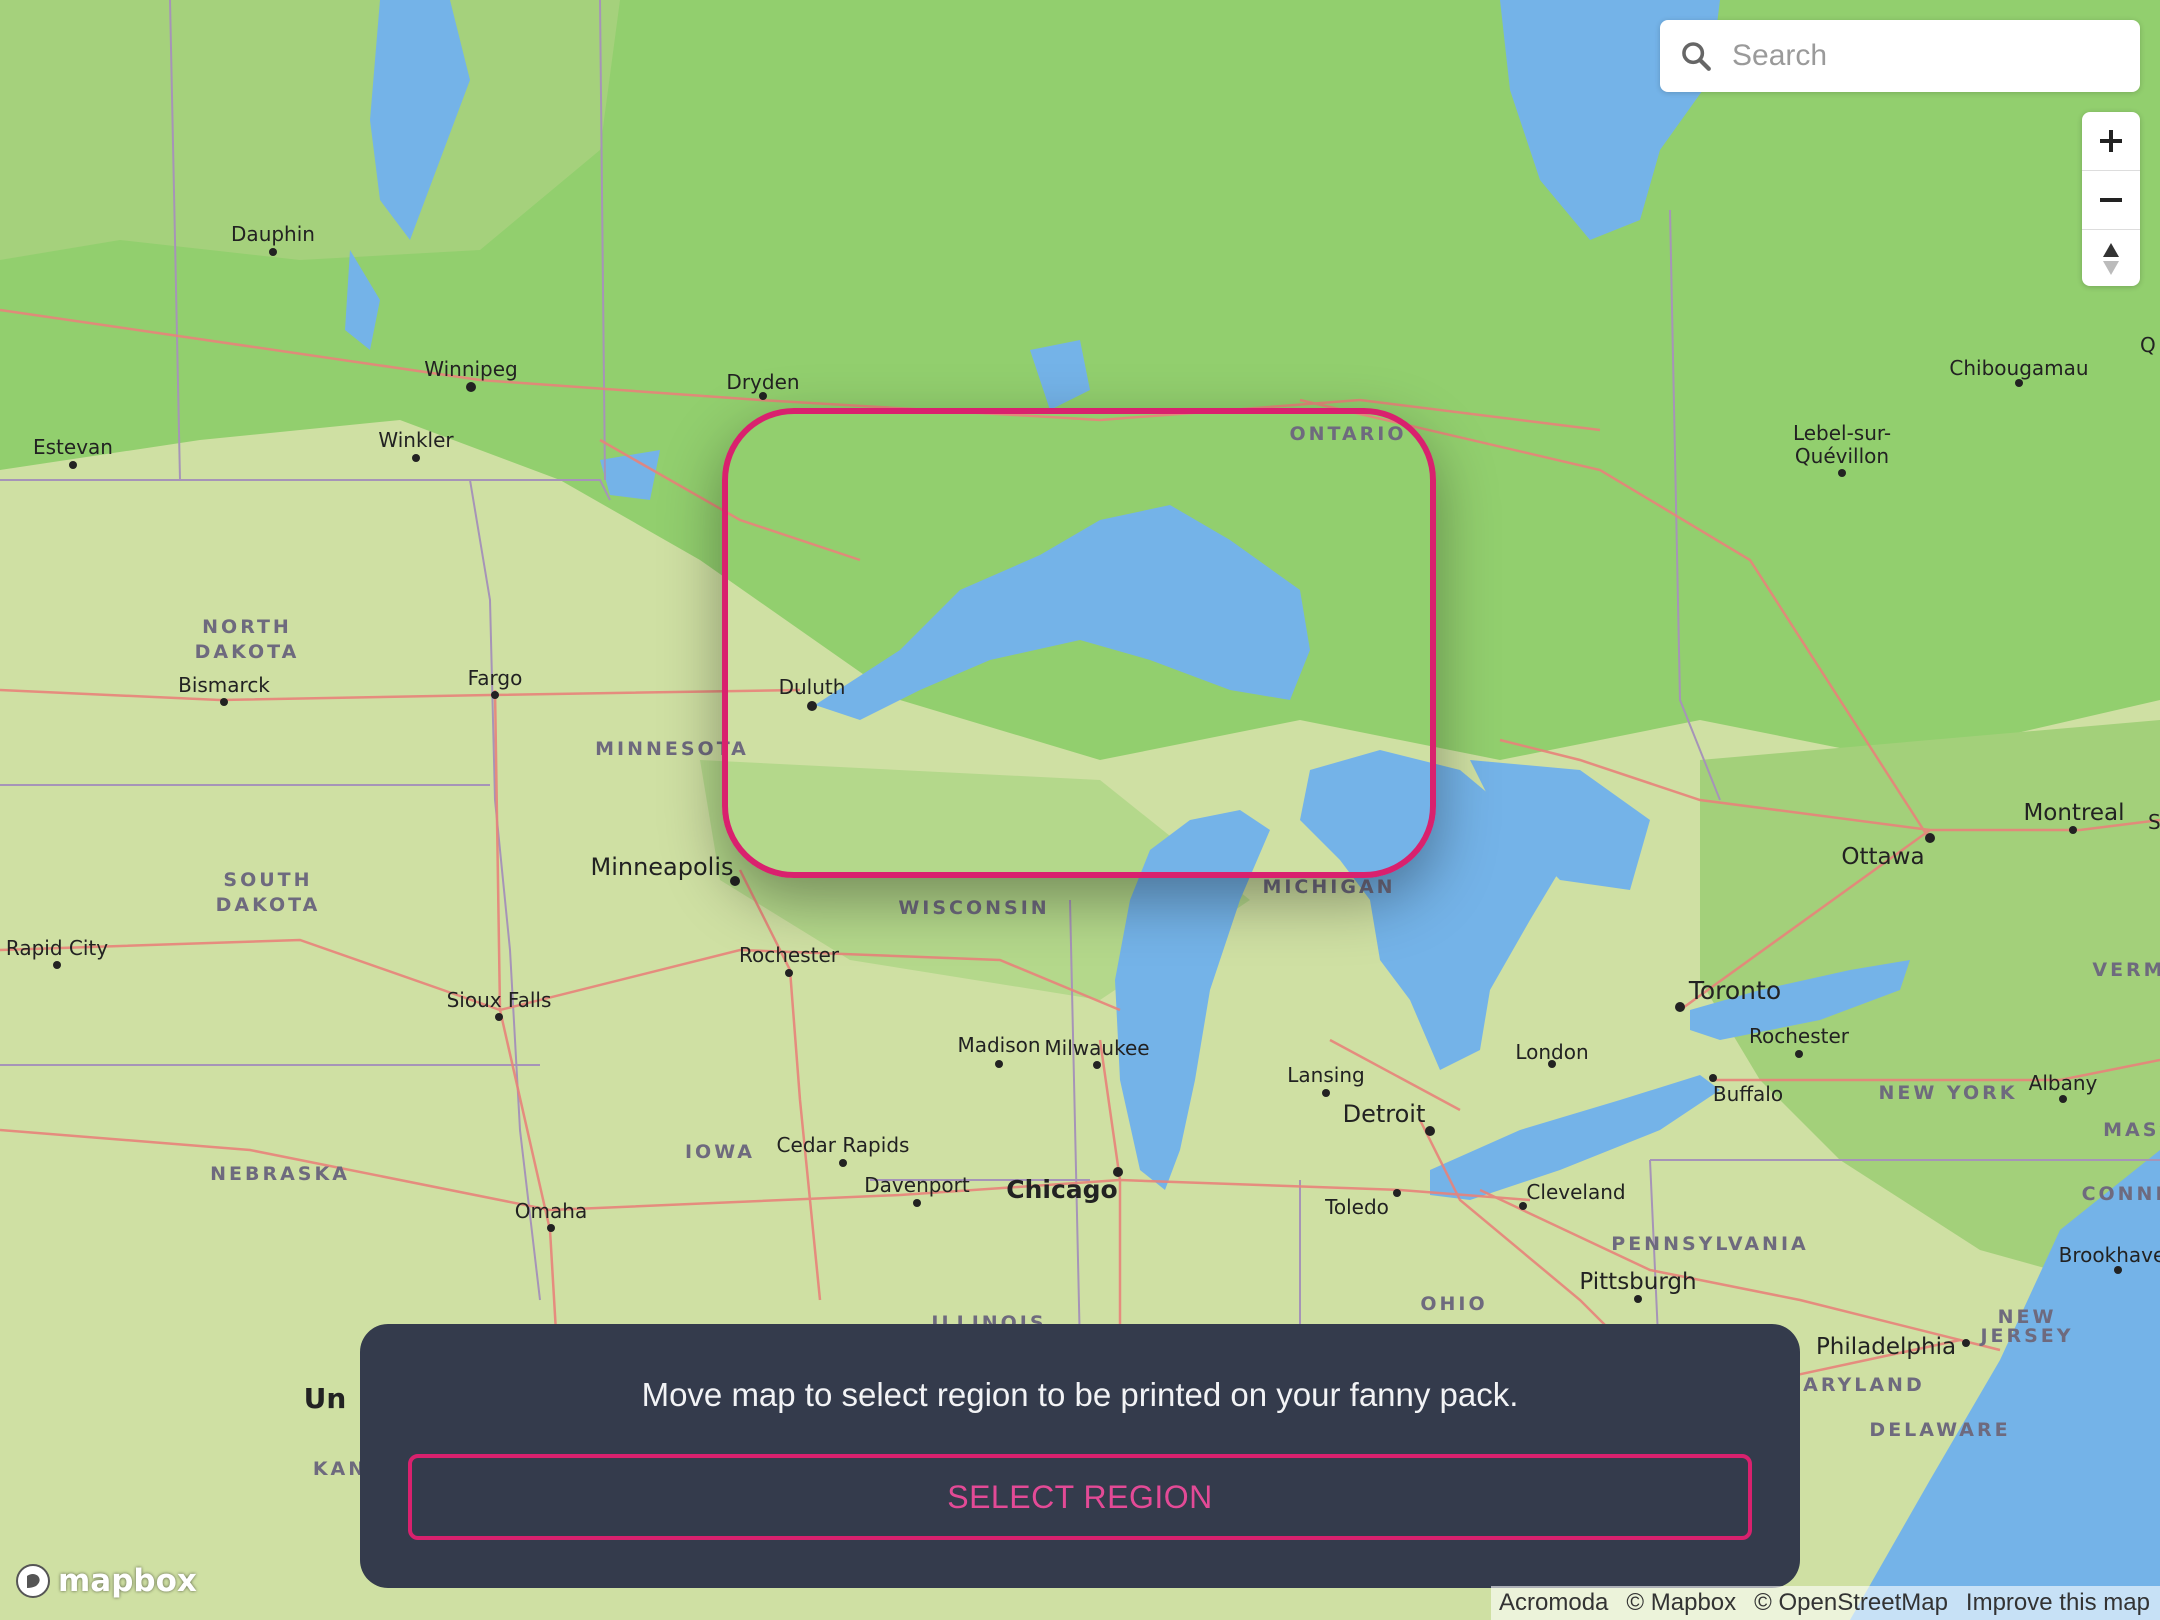 The width and height of the screenshot is (2160, 1620). What do you see at coordinates (2154, 822) in the screenshot?
I see `svg-text: Sh` at bounding box center [2154, 822].